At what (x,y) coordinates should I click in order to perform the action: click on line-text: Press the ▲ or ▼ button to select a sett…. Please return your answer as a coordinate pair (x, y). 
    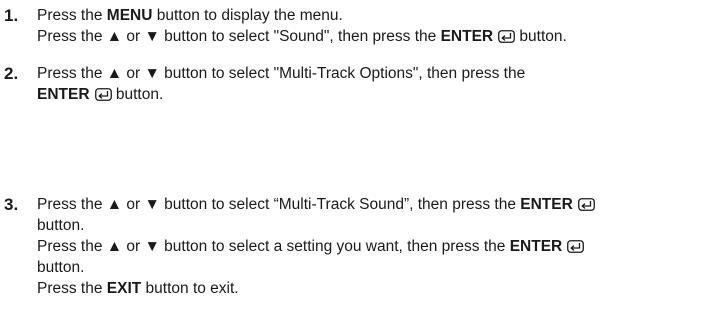
    Looking at the image, I should click on (273, 246).